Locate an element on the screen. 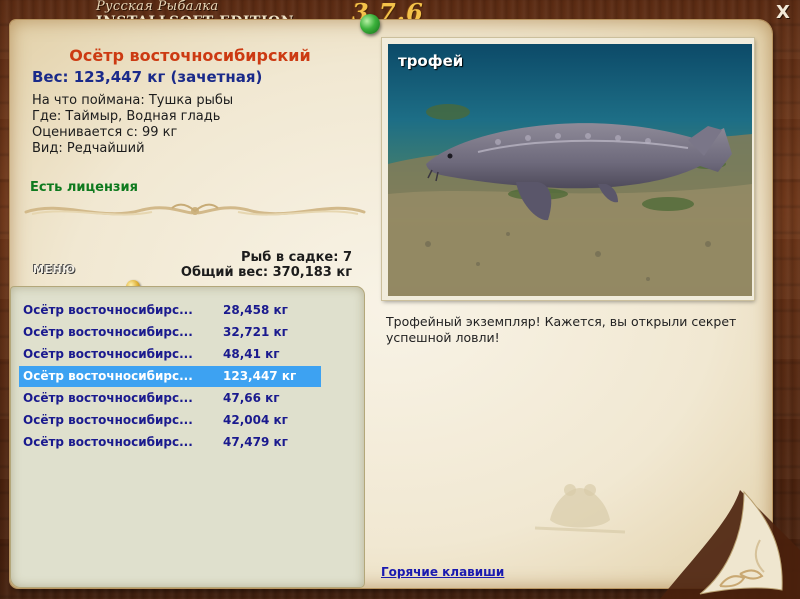  green-pushpin-icon is located at coordinates (370, 24).